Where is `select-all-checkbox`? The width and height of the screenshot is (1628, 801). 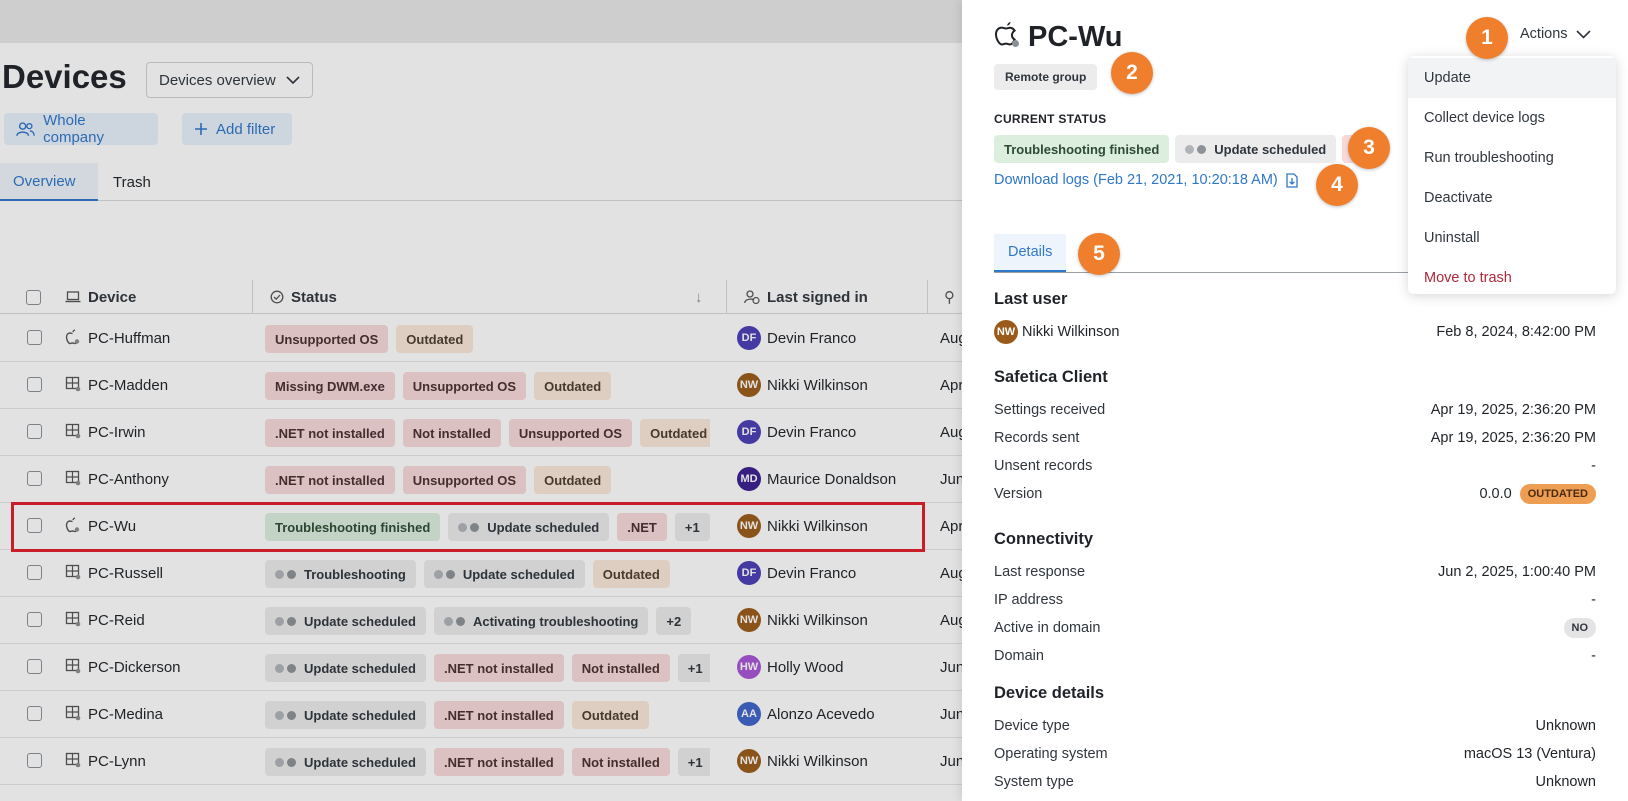 select-all-checkbox is located at coordinates (33, 297).